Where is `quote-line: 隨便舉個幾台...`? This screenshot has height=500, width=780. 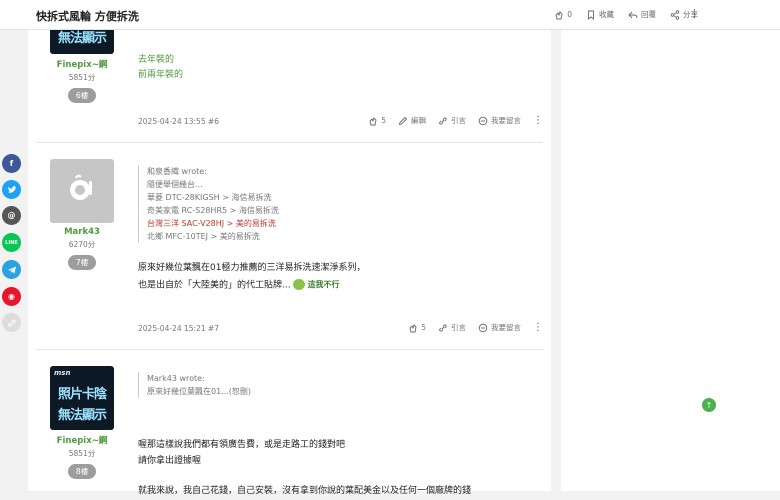
quote-line: 隨便舉個幾台... is located at coordinates (175, 184).